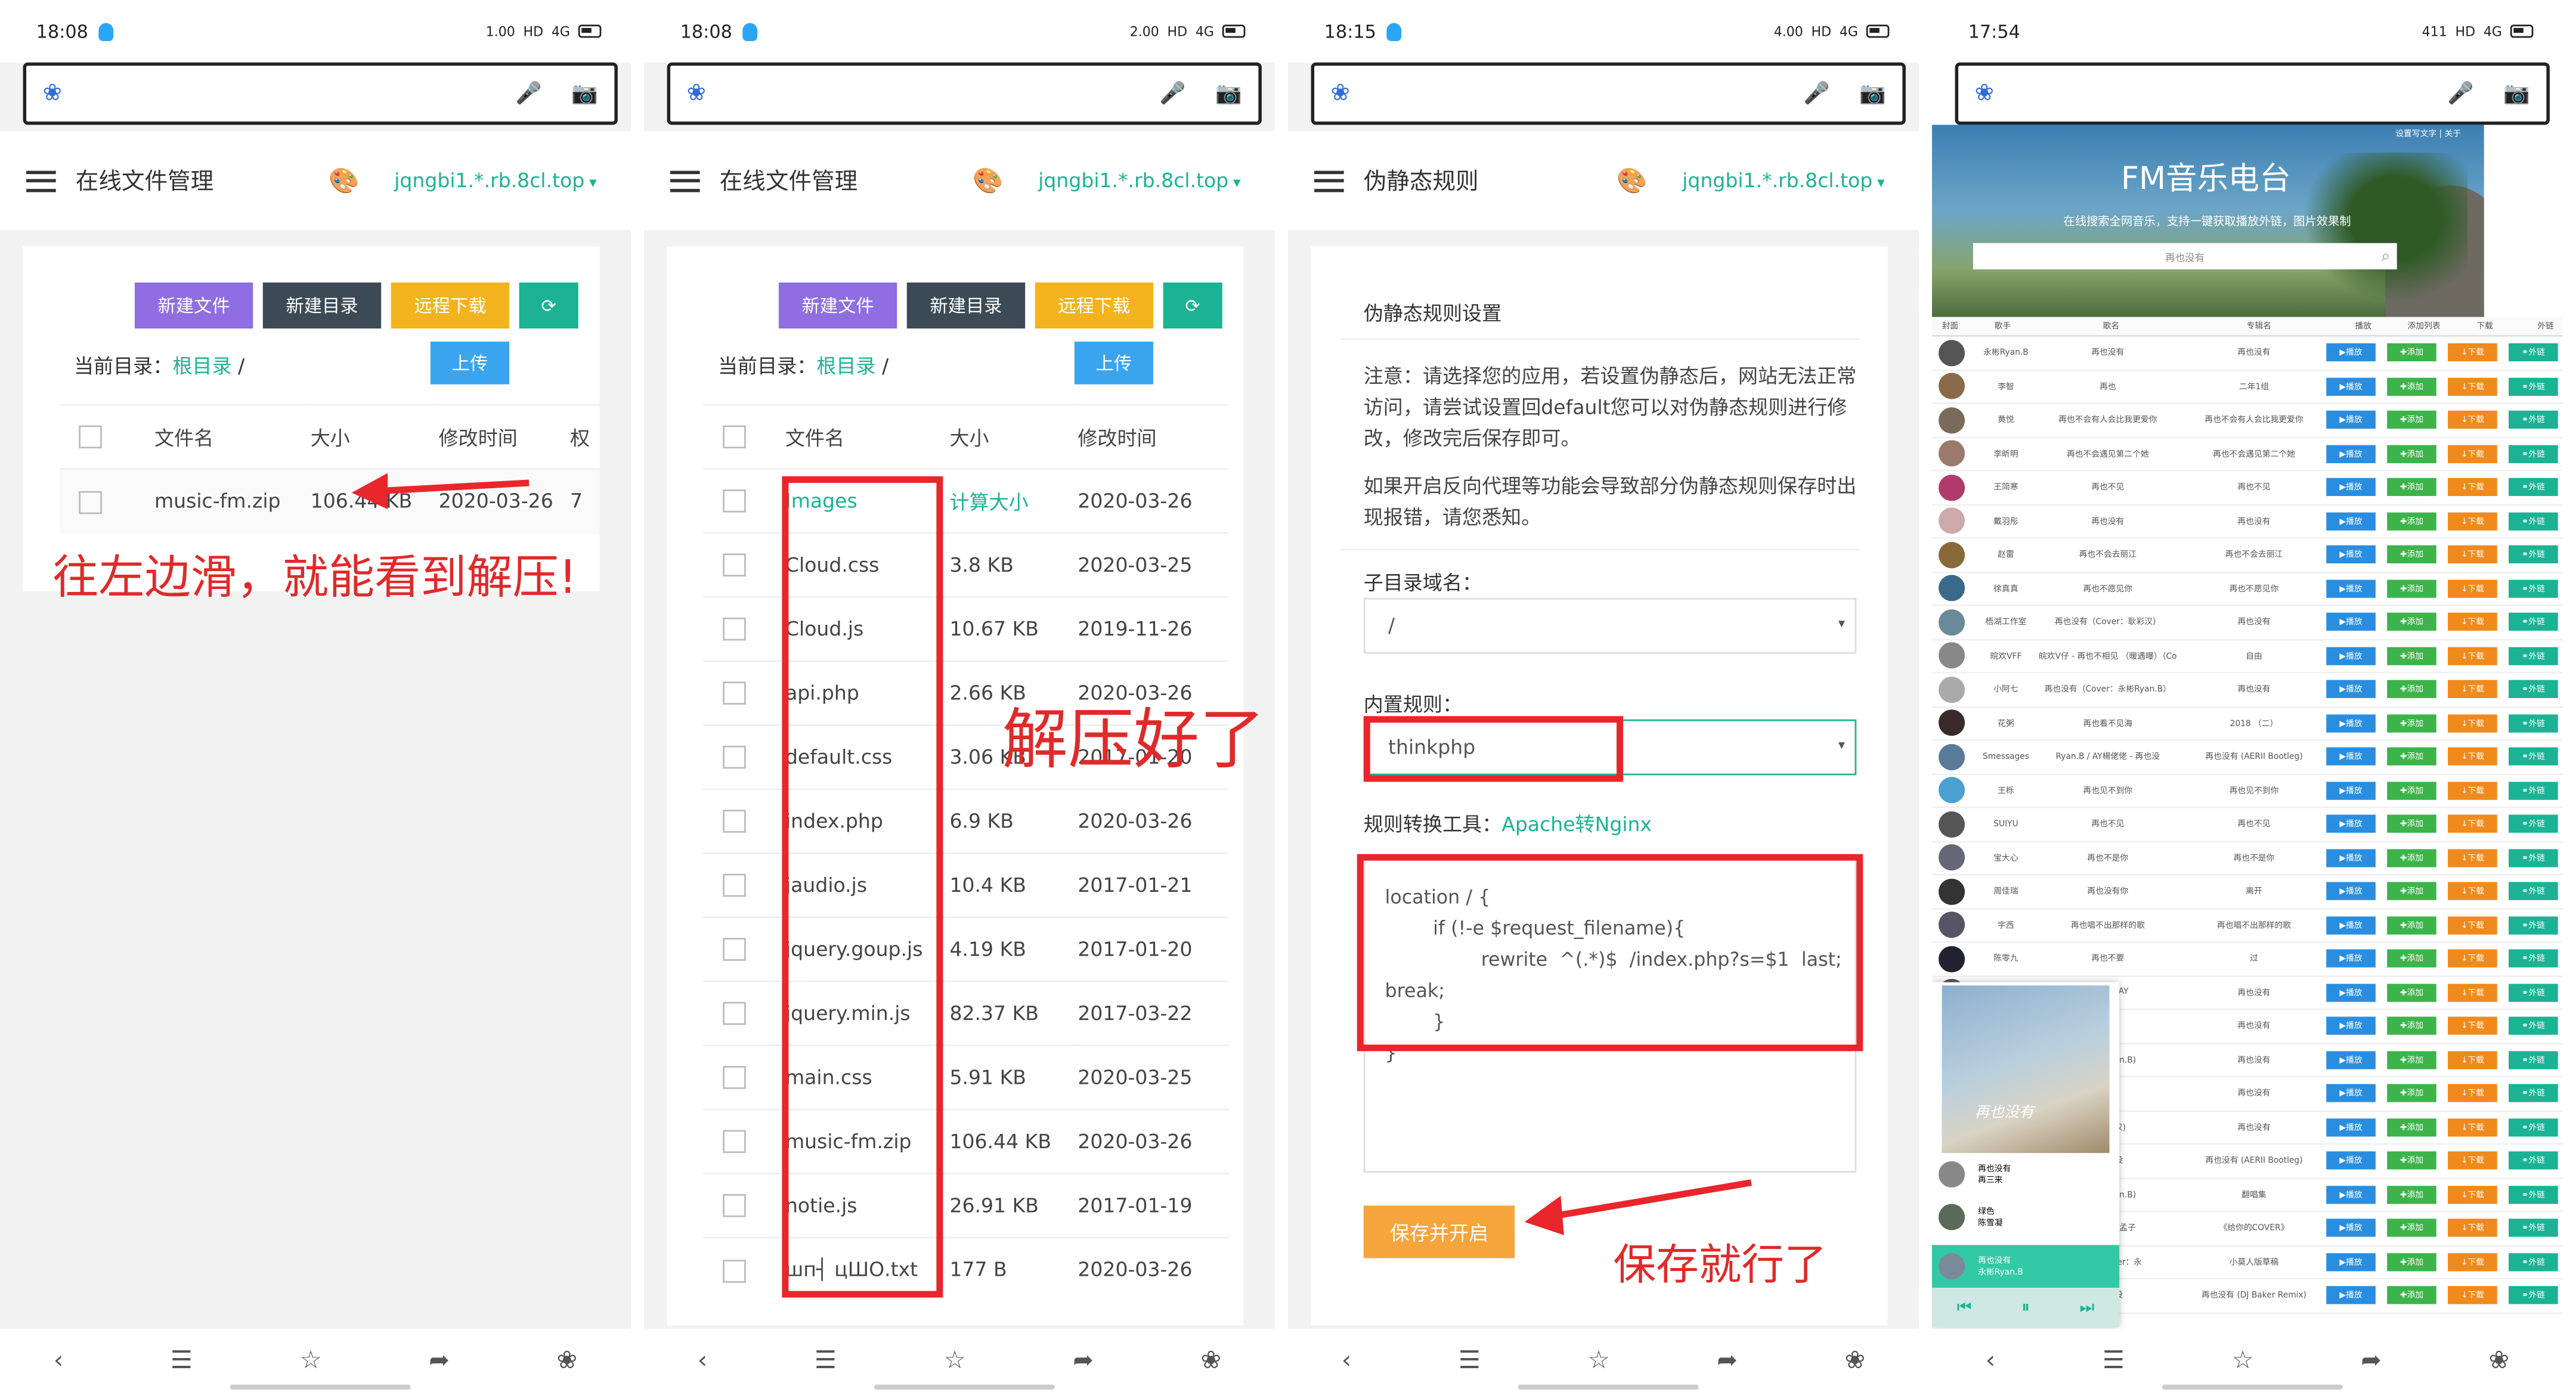  I want to click on fm-search-input: 再也没有 ⌕, so click(2185, 256).